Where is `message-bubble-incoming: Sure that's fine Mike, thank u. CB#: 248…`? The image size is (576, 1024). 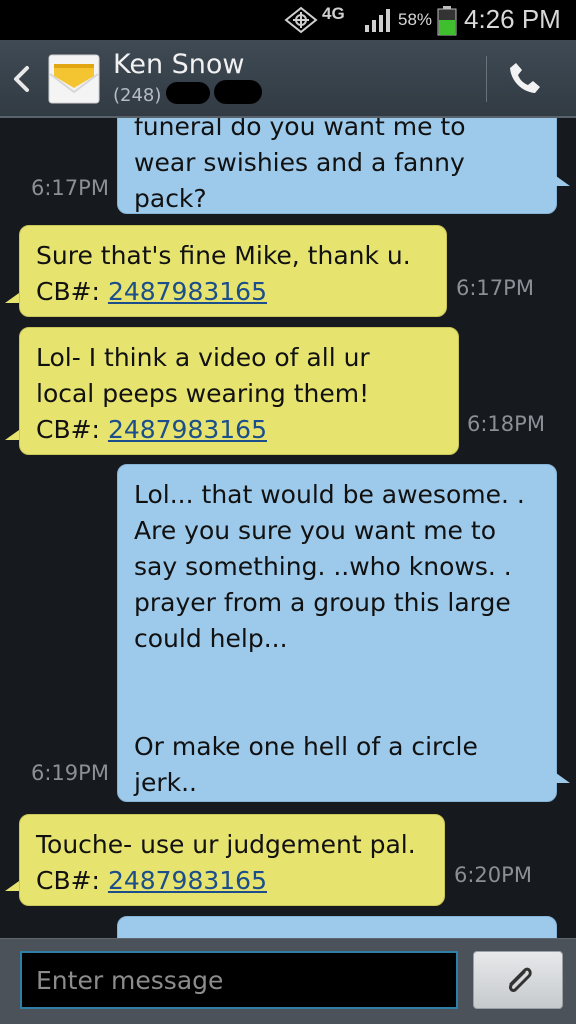
message-bubble-incoming: Sure that's fine Mike, thank u. CB#: 248… is located at coordinates (233, 271).